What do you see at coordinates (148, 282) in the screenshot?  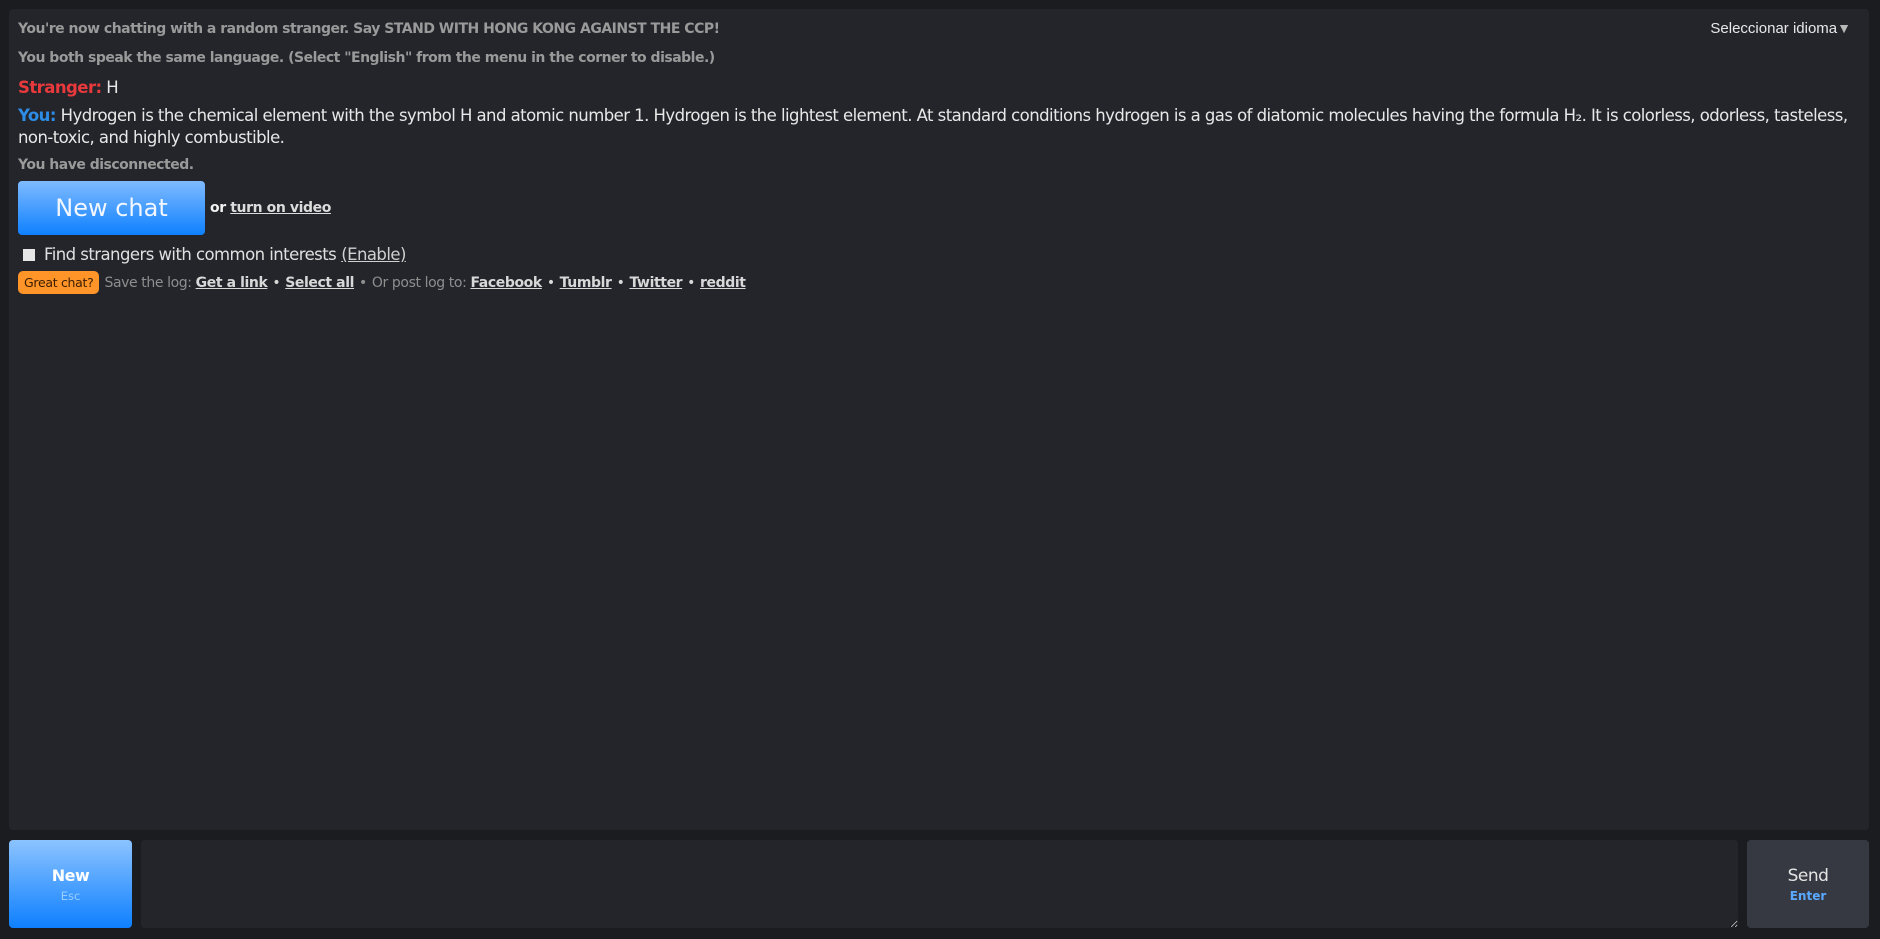 I see `save-log-text: Save the log:` at bounding box center [148, 282].